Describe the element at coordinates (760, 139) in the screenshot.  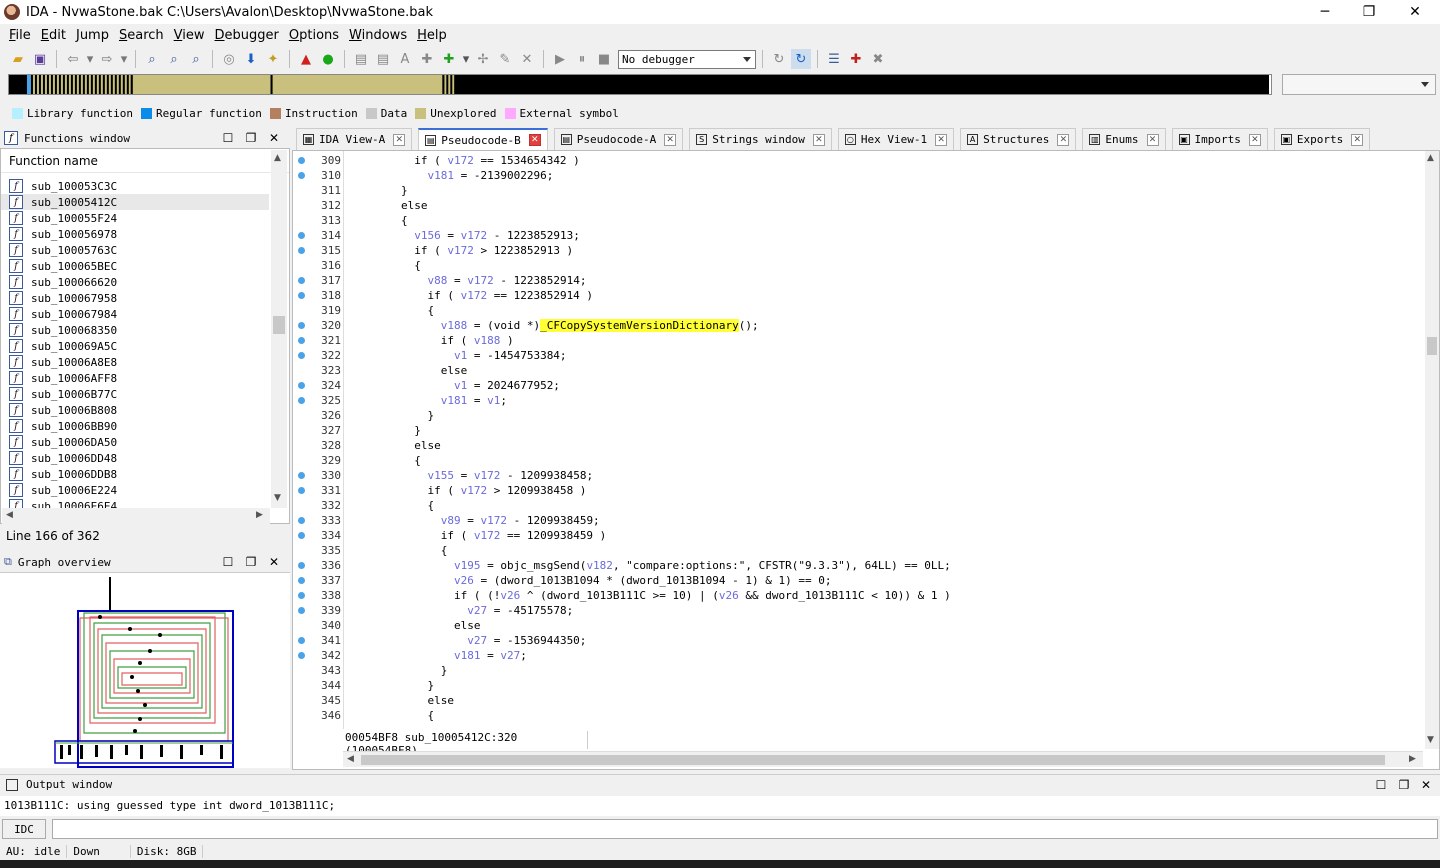
I see `tab-strings-window: S Strings window ✕` at that location.